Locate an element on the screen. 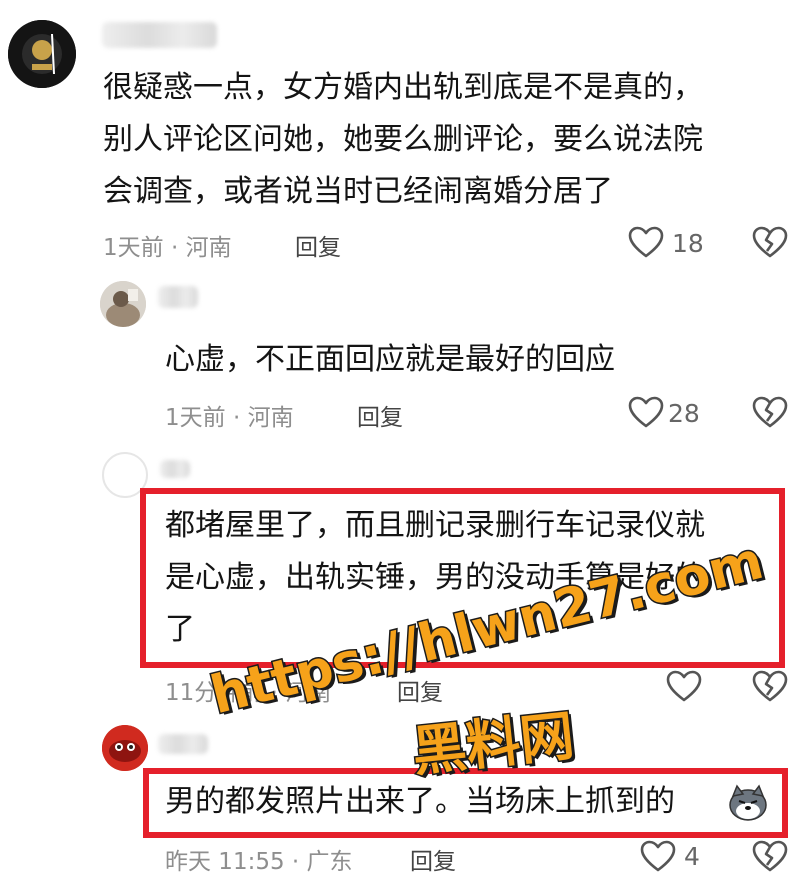 The image size is (800, 887). husky-dog-emoji-icon is located at coordinates (748, 803).